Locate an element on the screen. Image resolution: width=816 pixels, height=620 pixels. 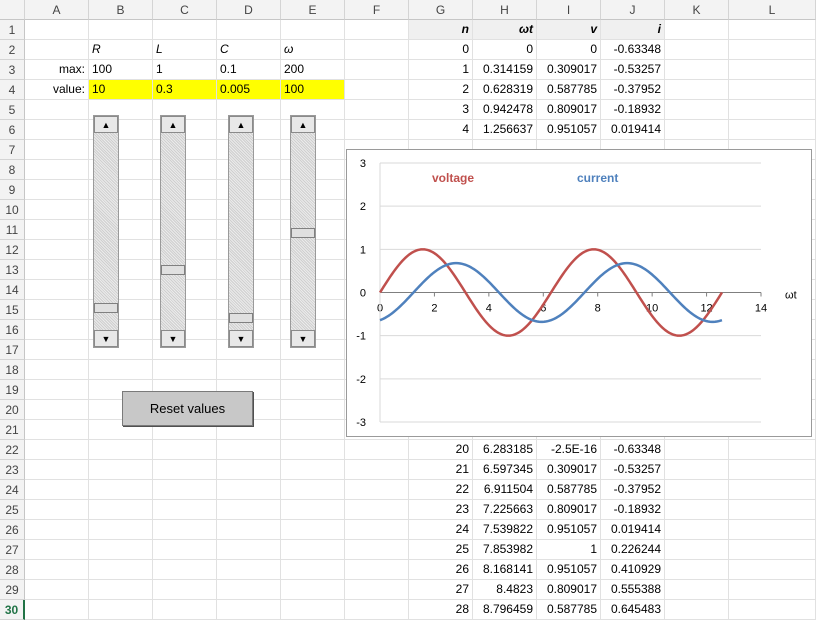
table-cell: 0 is located at coordinates (441, 50).